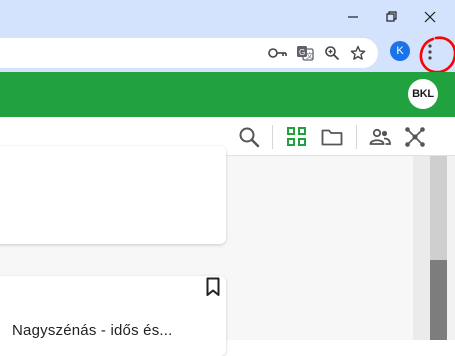 The image size is (455, 356). Describe the element at coordinates (451, 248) in the screenshot. I see `window-edge` at that location.